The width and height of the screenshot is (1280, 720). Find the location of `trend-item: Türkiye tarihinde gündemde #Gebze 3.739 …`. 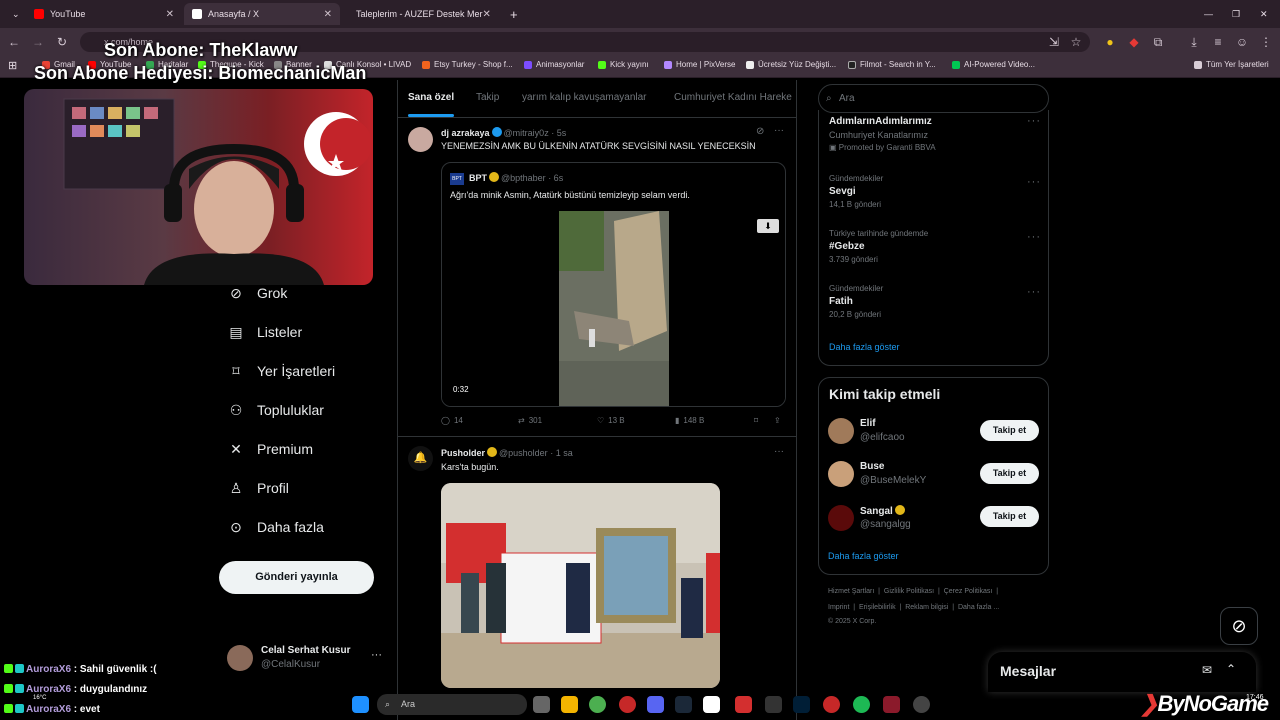

trend-item: Türkiye tarihinde gündemde #Gebze 3.739 … is located at coordinates (878, 246).